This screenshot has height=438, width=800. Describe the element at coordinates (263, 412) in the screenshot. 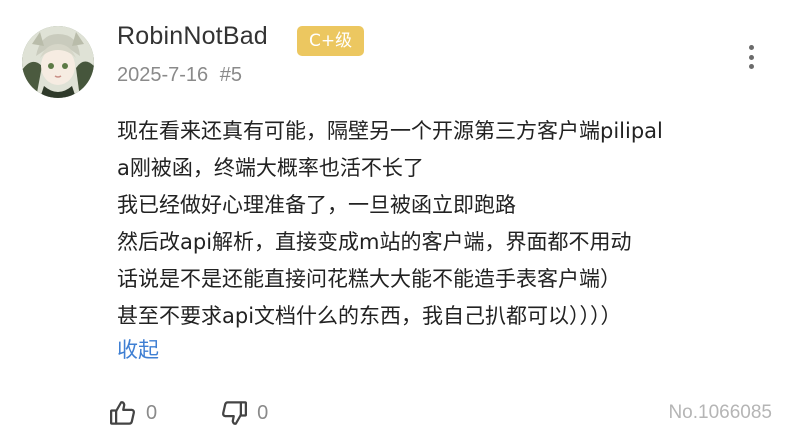

I see `dislike-count: 0` at that location.